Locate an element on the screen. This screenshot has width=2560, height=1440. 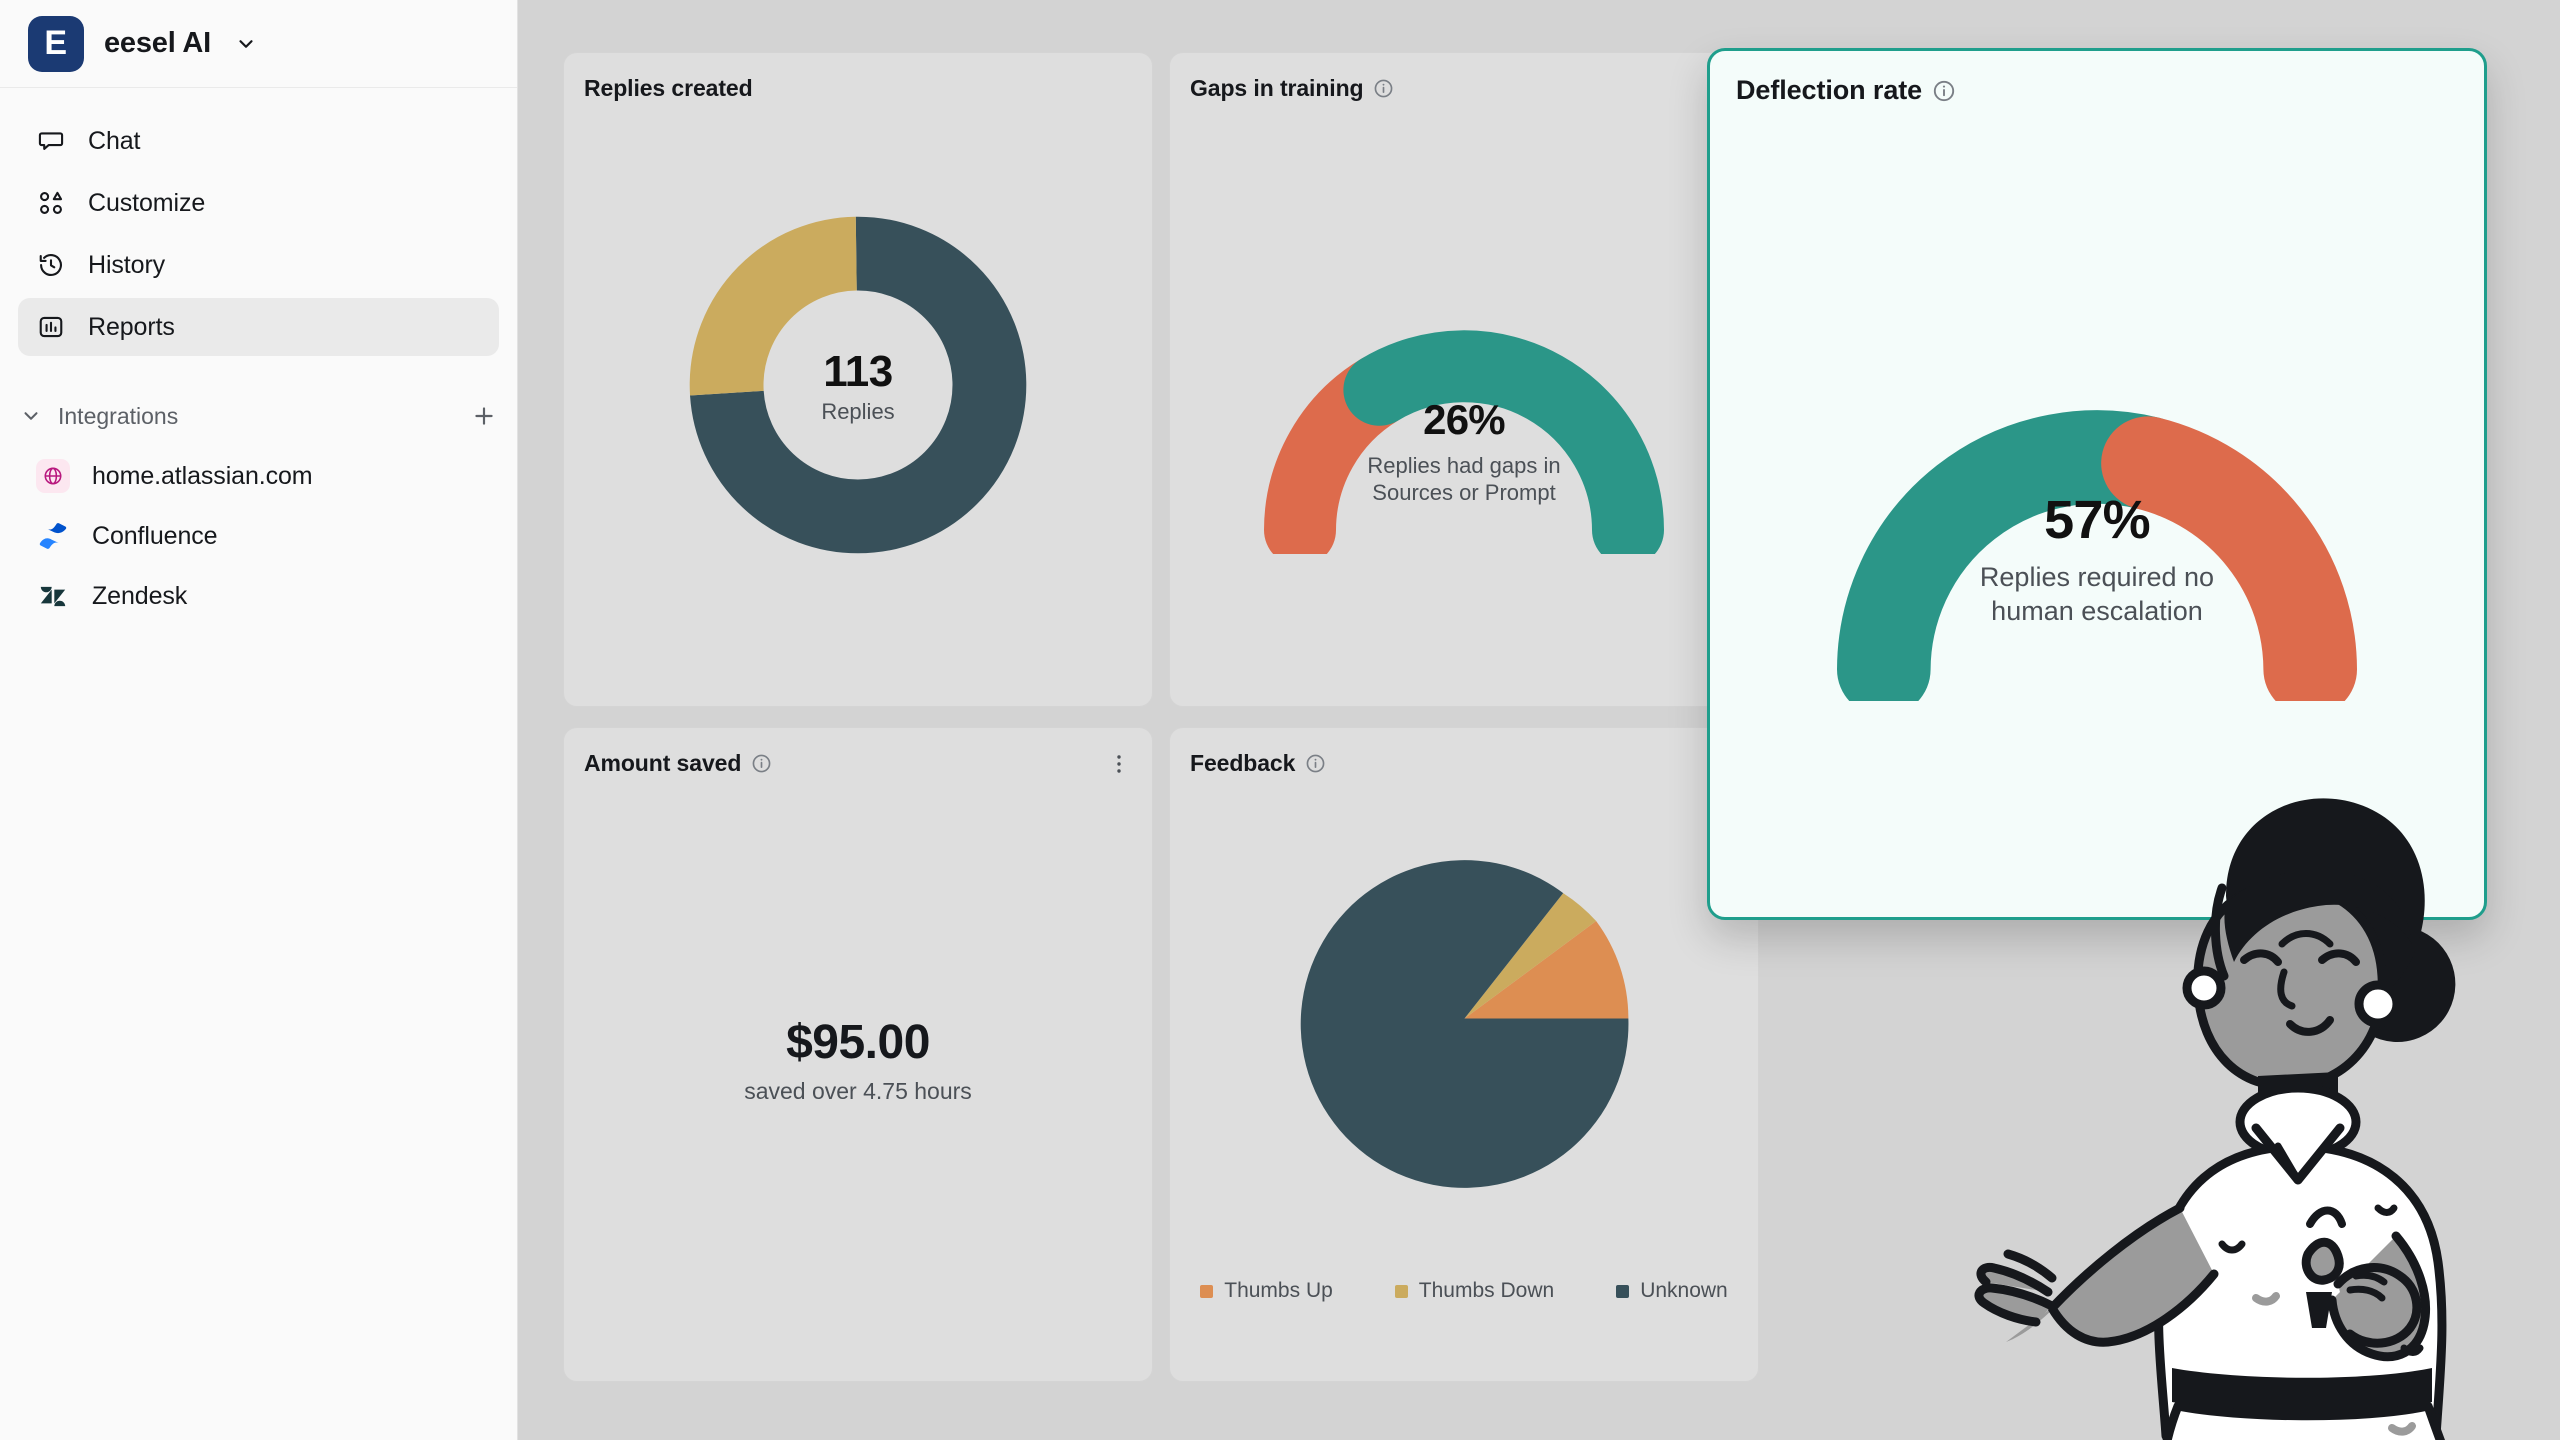
sidebar-item-chat: Chat is located at coordinates (258, 141).